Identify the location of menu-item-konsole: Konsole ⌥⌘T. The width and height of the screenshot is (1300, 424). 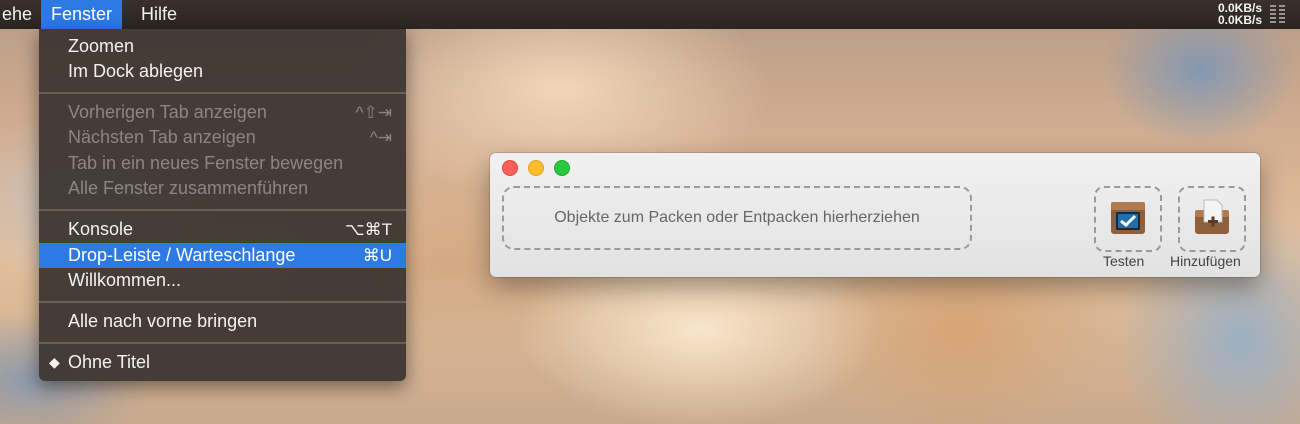
(222, 229).